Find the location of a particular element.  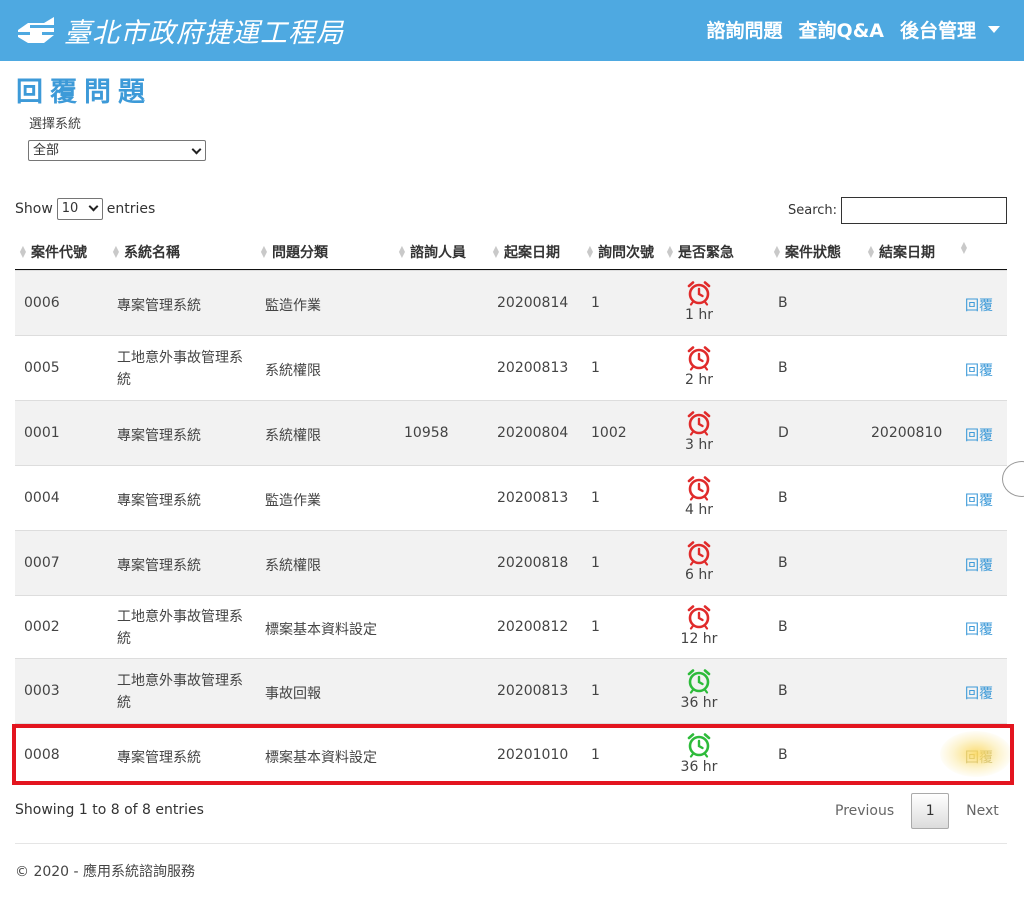

cell-start-date: 20200804 is located at coordinates (533, 432).